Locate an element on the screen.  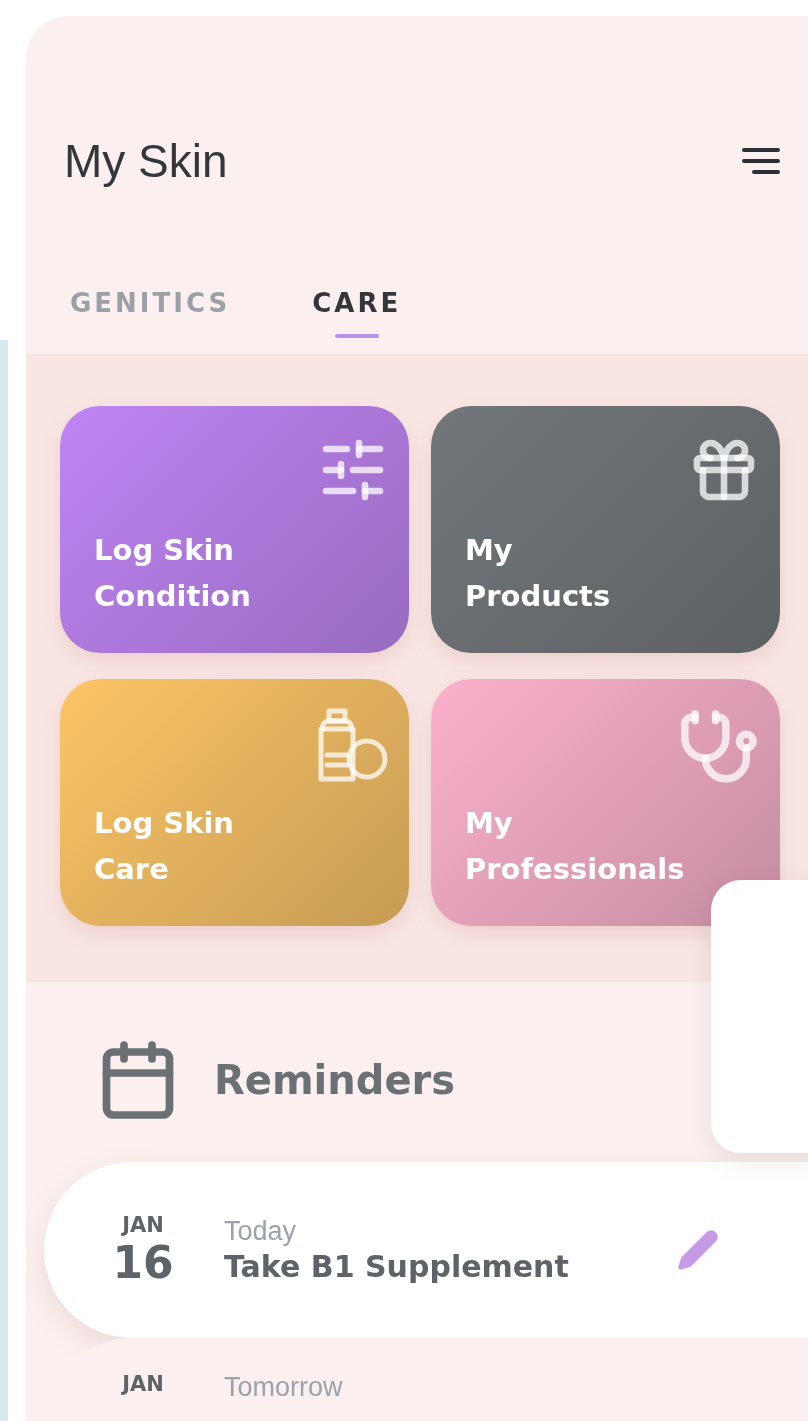
reminder-when: Today is located at coordinates (261, 1231).